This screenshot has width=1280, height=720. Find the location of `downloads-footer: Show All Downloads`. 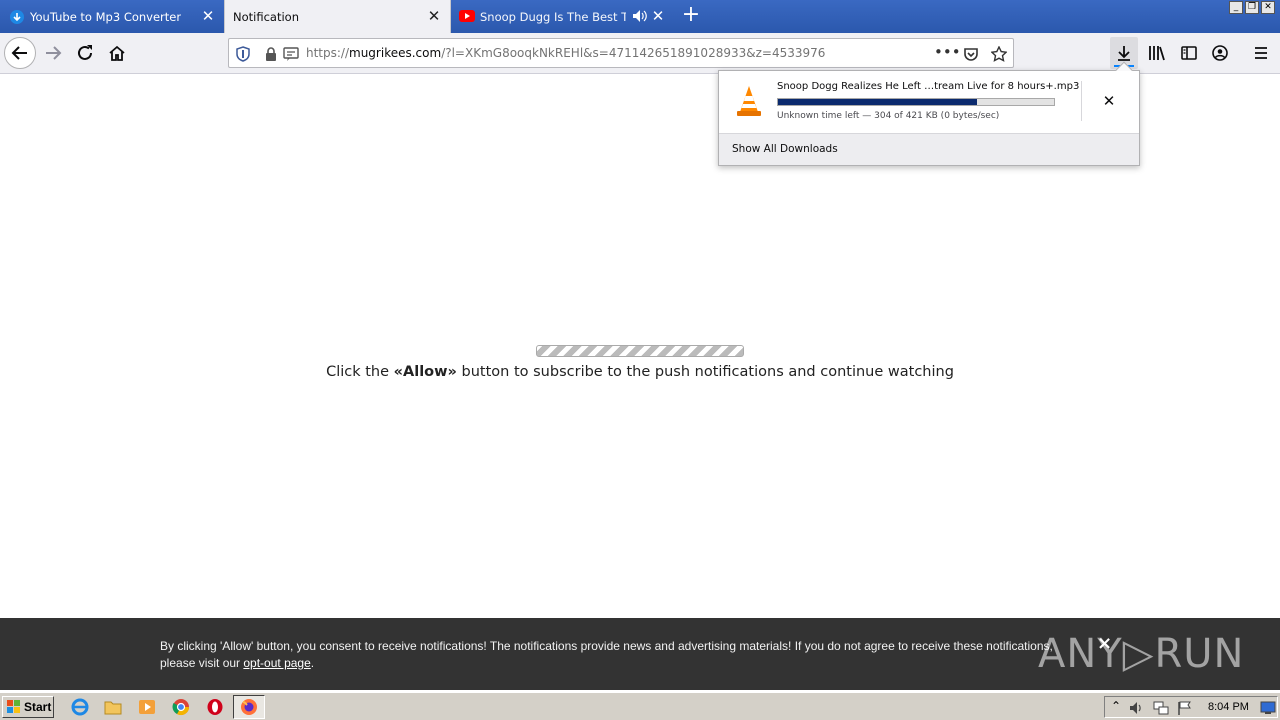

downloads-footer: Show All Downloads is located at coordinates (929, 149).